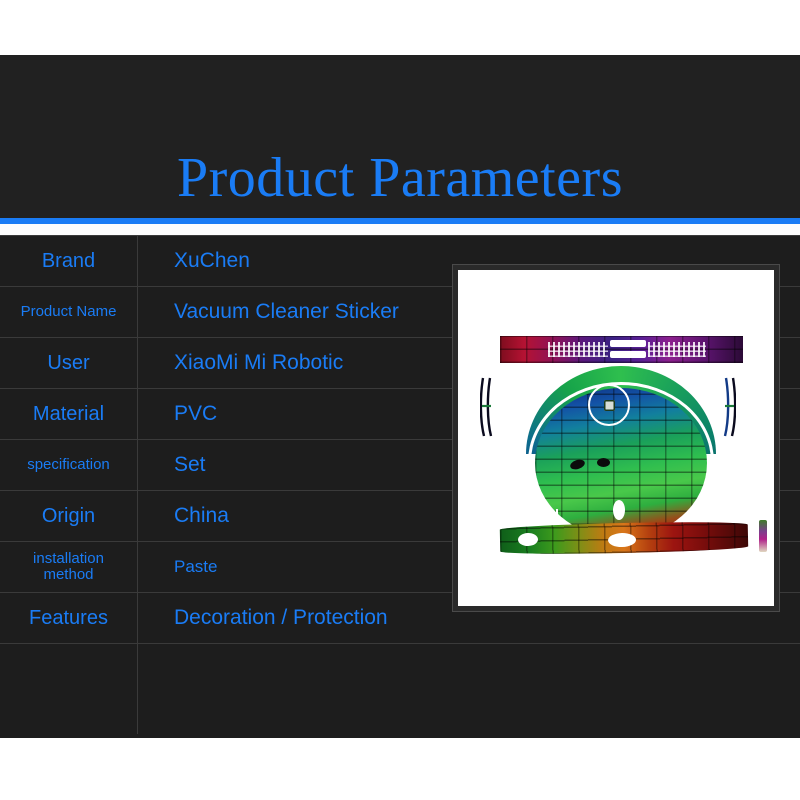  What do you see at coordinates (69, 414) in the screenshot?
I see `spec-label-material: Material` at bounding box center [69, 414].